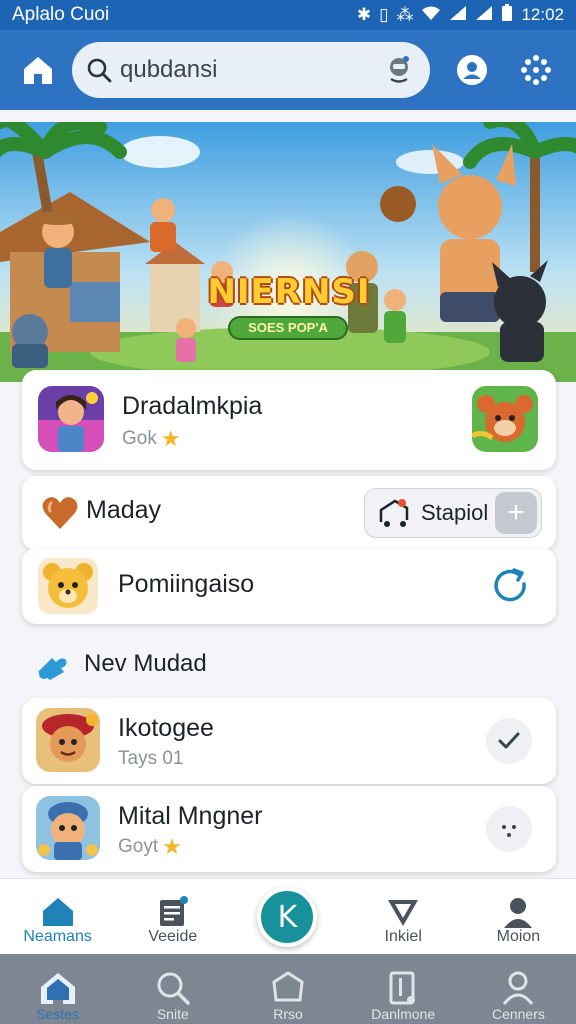  I want to click on nav-item-neamans: Neamans, so click(57, 916).